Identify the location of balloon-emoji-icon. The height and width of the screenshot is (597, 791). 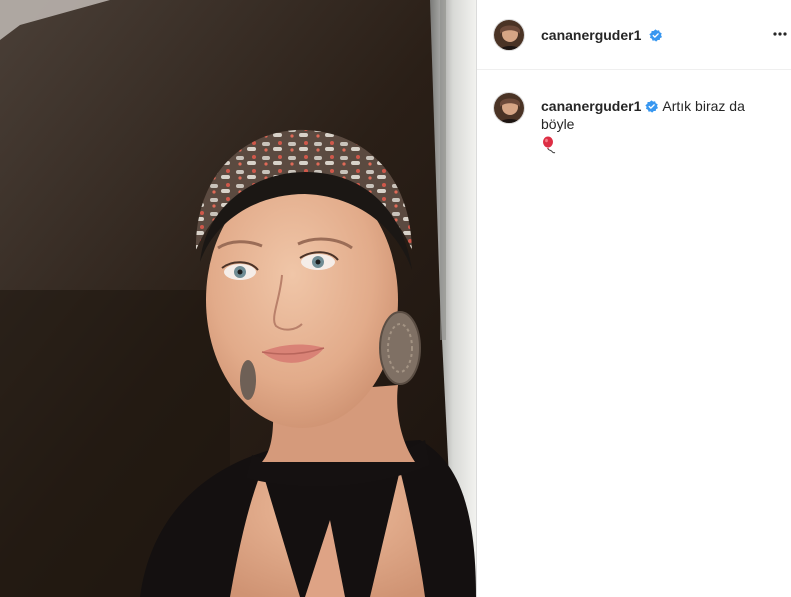
(549, 145).